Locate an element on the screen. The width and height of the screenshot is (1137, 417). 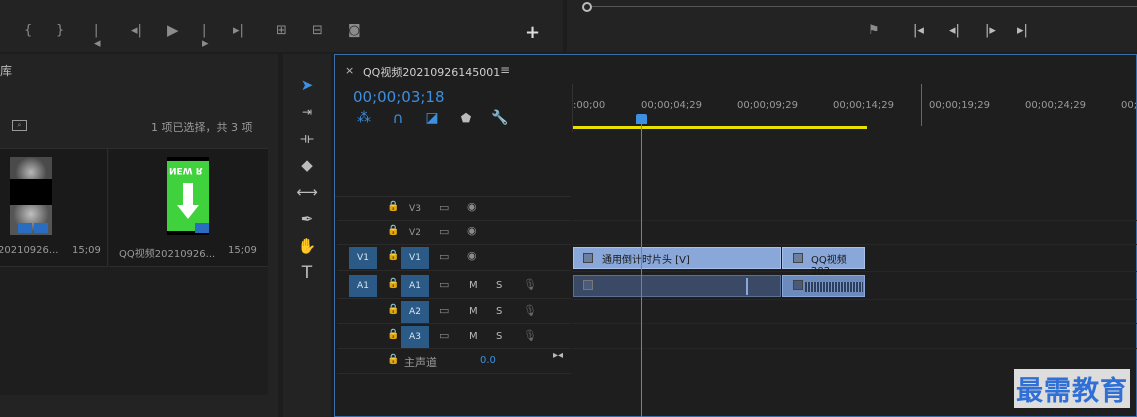
track-target-a1: A1 is located at coordinates (415, 286).